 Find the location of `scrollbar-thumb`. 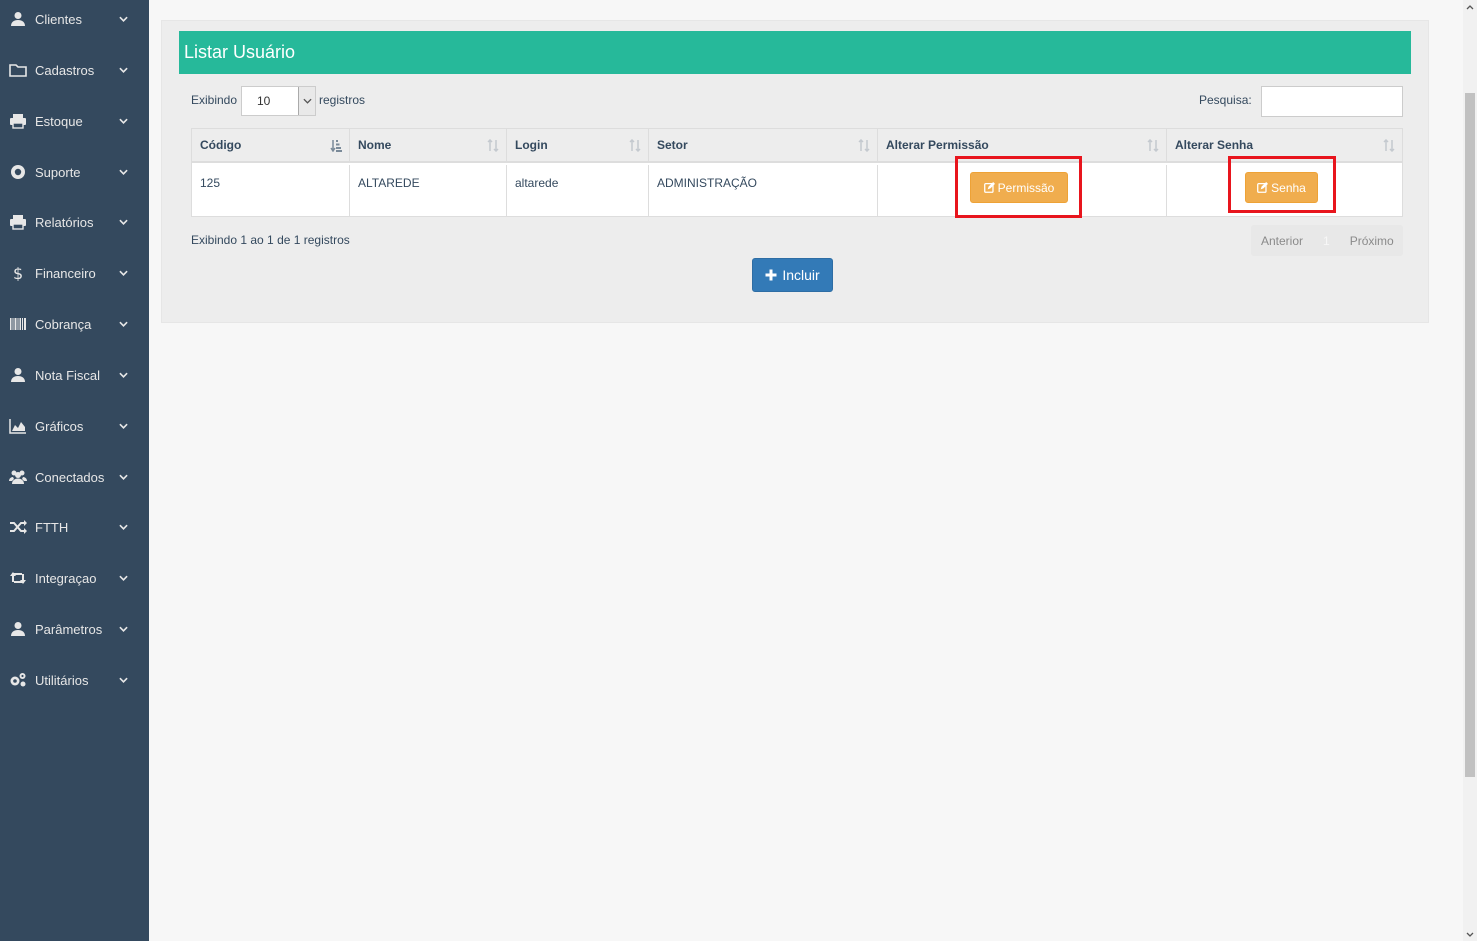

scrollbar-thumb is located at coordinates (1470, 435).